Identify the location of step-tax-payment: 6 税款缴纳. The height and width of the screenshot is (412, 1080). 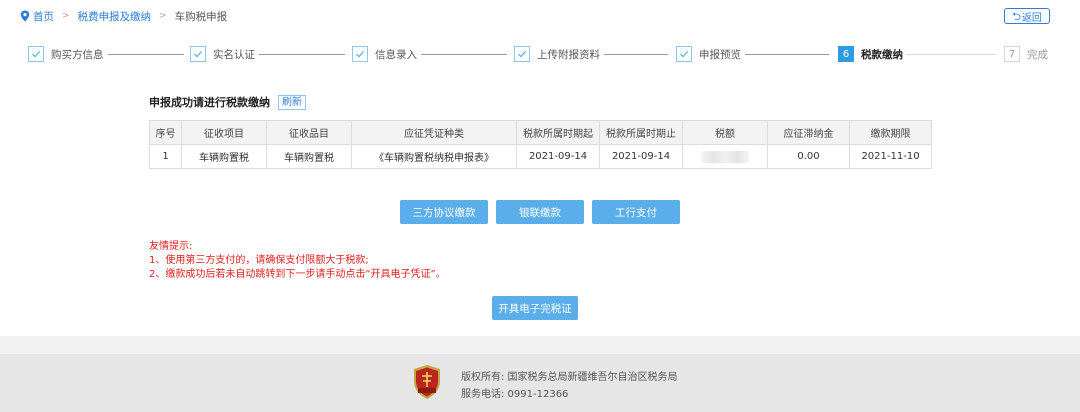
(870, 54).